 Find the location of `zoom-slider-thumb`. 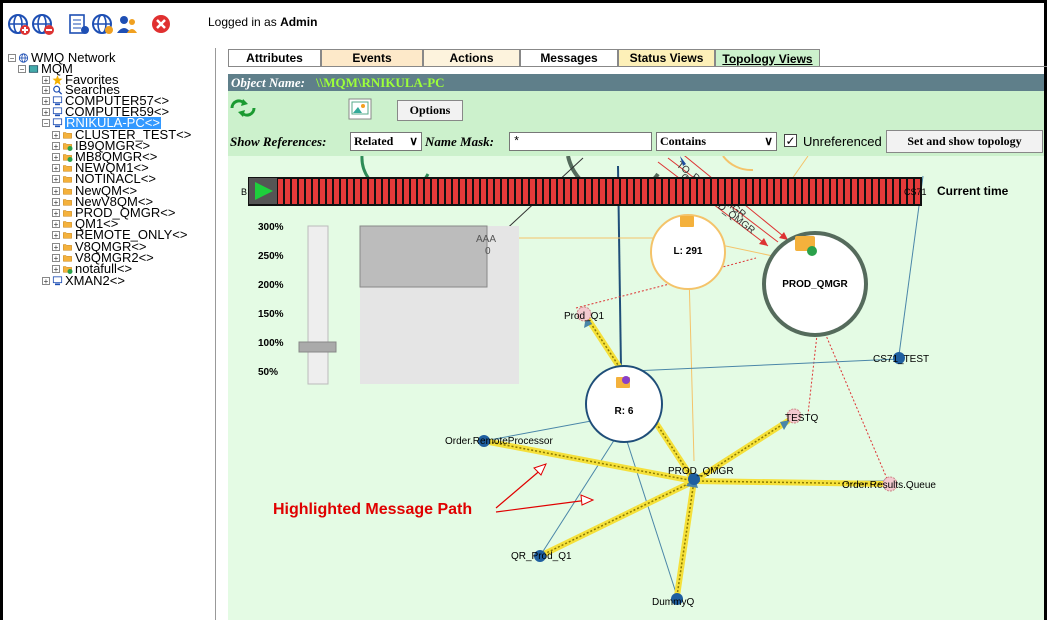

zoom-slider-thumb is located at coordinates (317, 347).